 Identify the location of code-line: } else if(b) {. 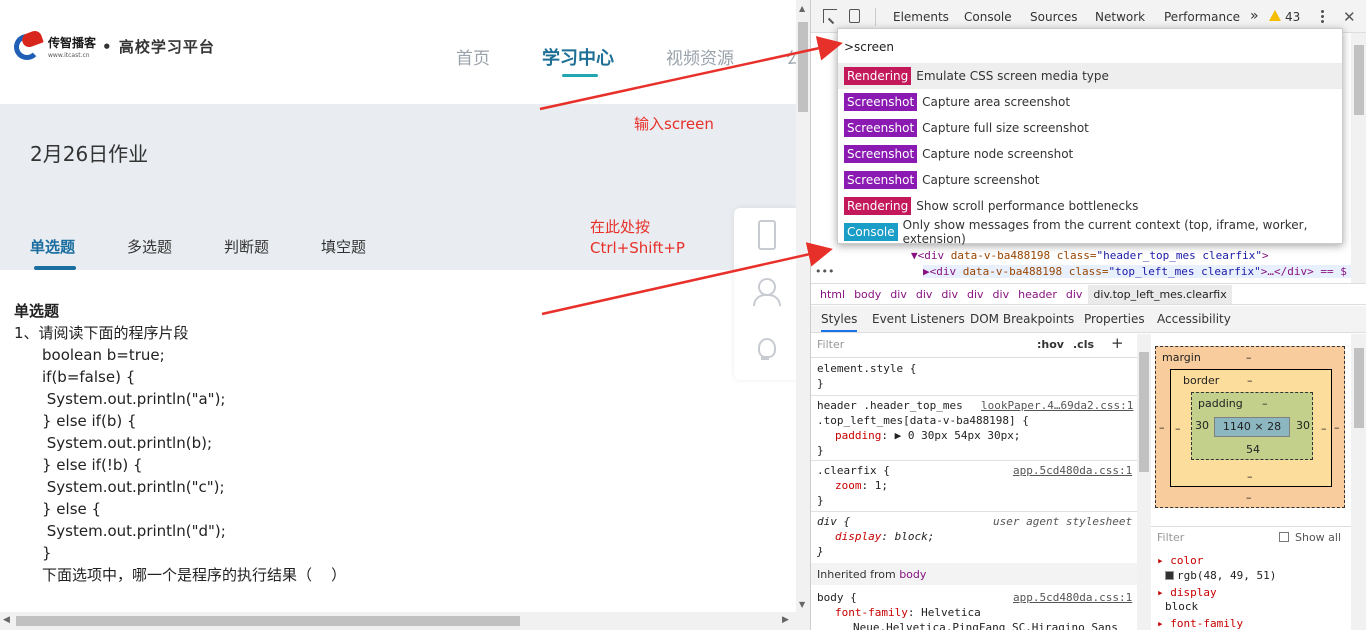
(89, 421).